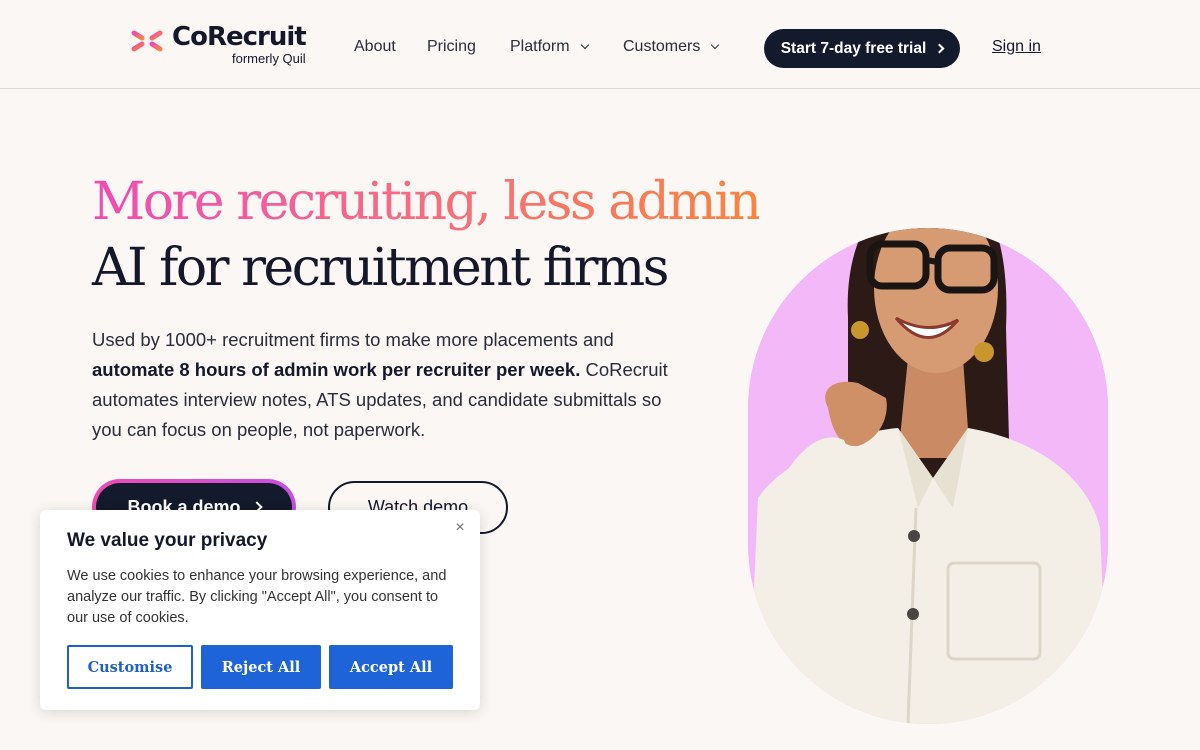  Describe the element at coordinates (239, 37) in the screenshot. I see `brand-name: CoRecruit` at that location.